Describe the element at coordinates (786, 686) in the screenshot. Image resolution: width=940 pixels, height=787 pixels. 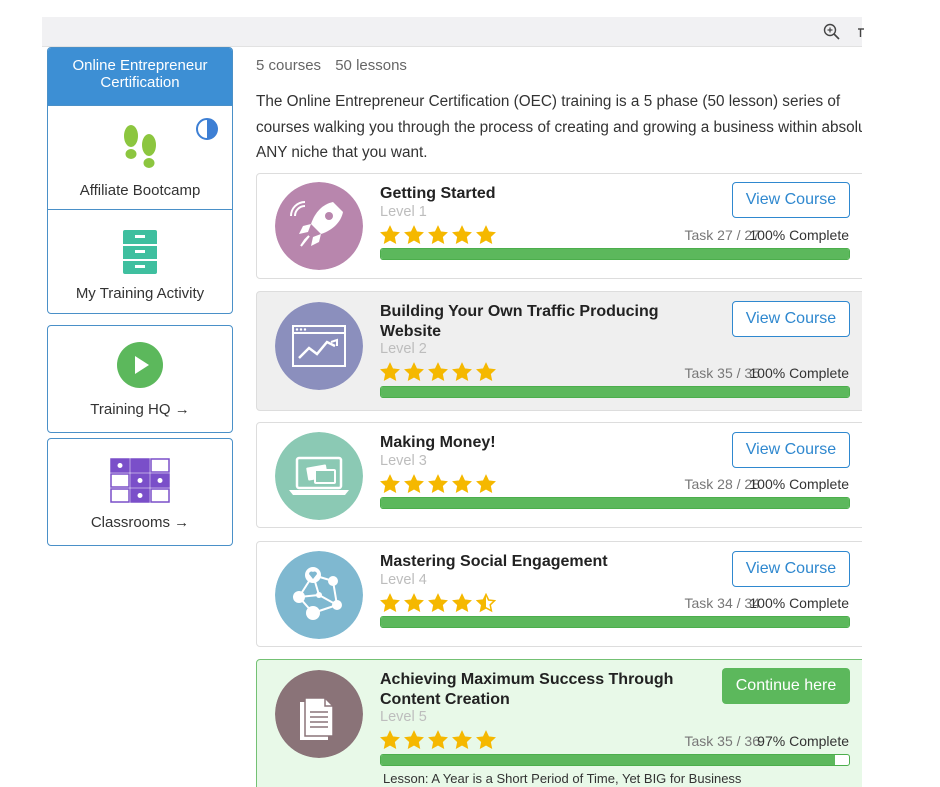
I see `continue-here-button: Continue here` at that location.